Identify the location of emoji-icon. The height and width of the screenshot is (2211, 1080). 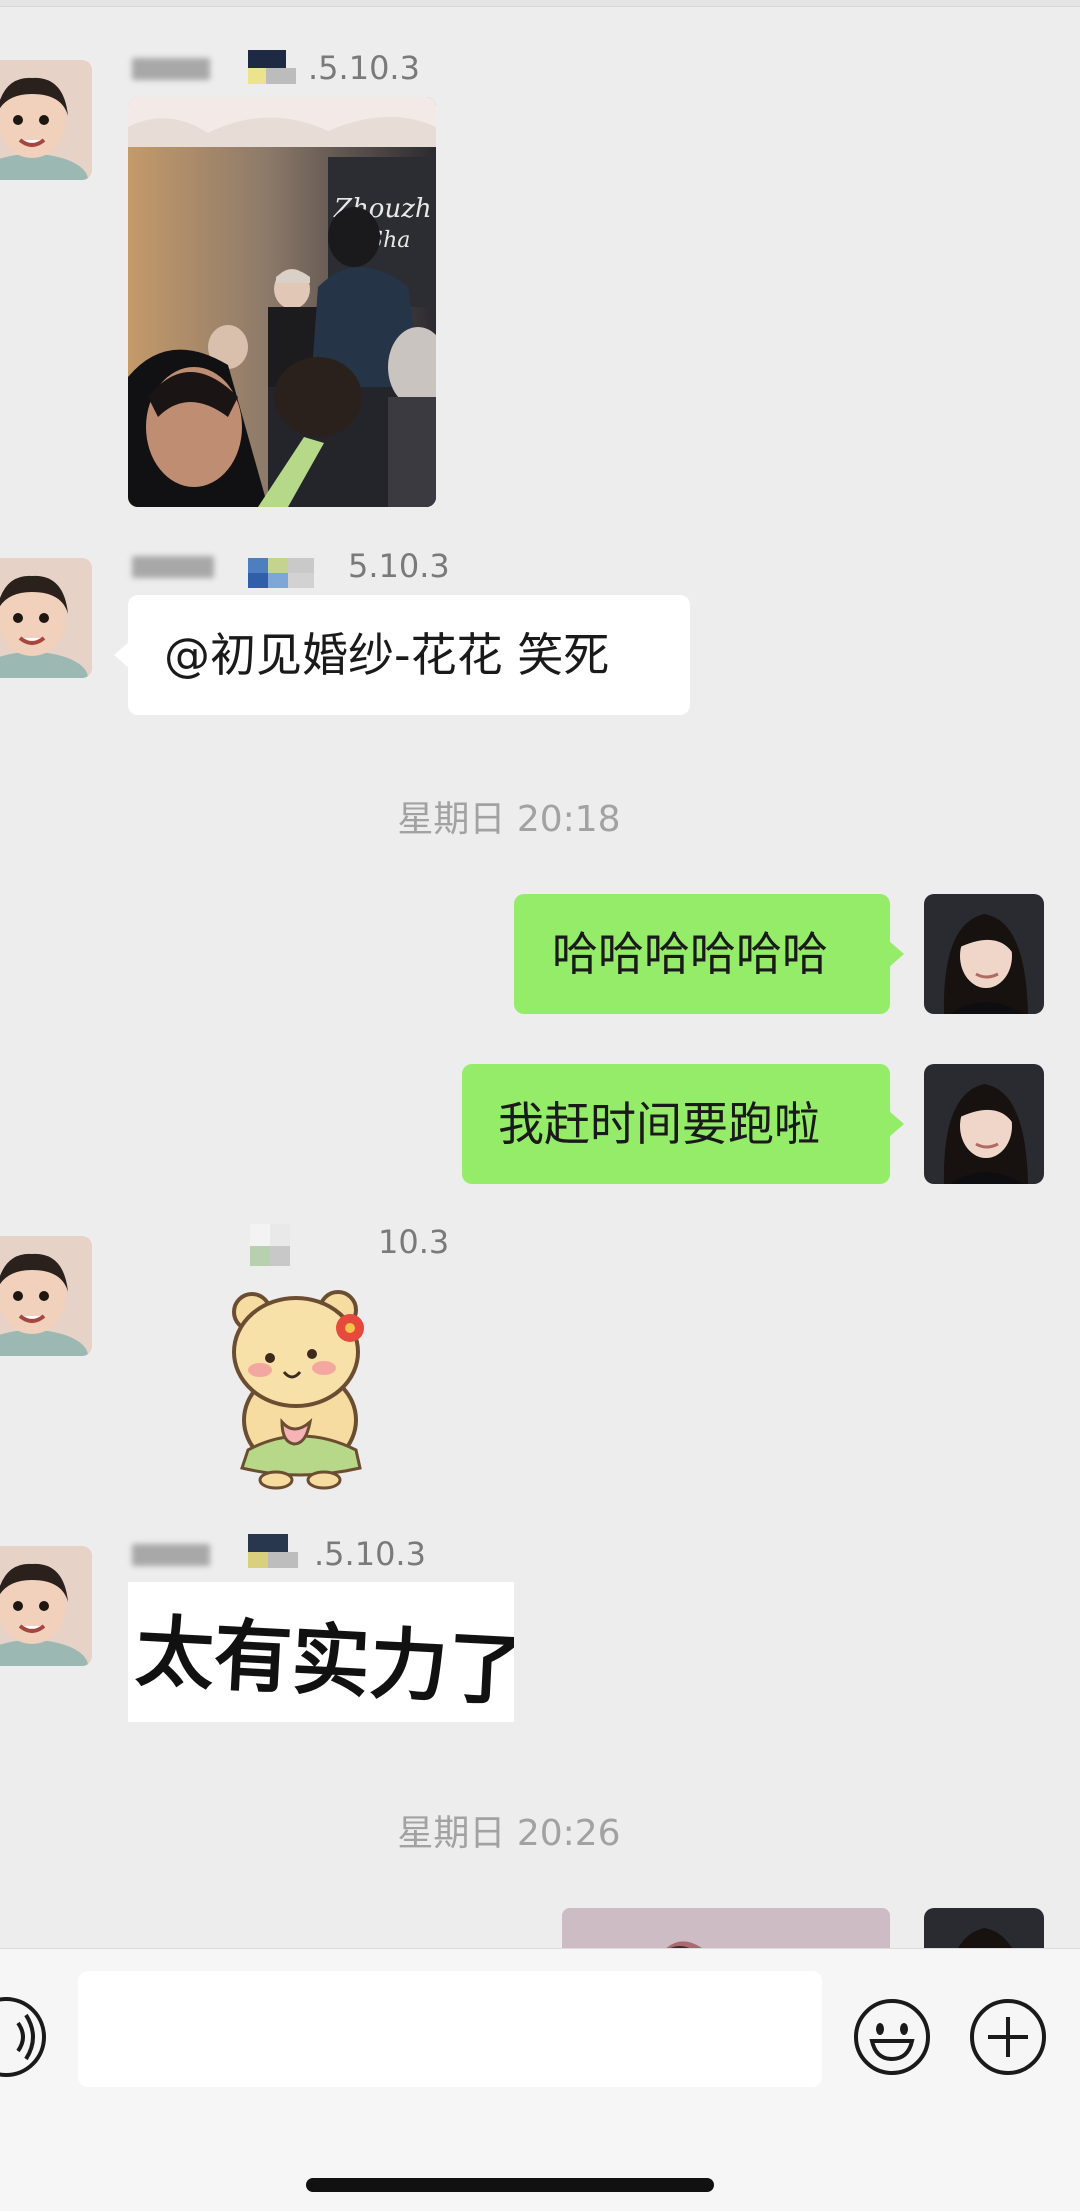
(892, 2037).